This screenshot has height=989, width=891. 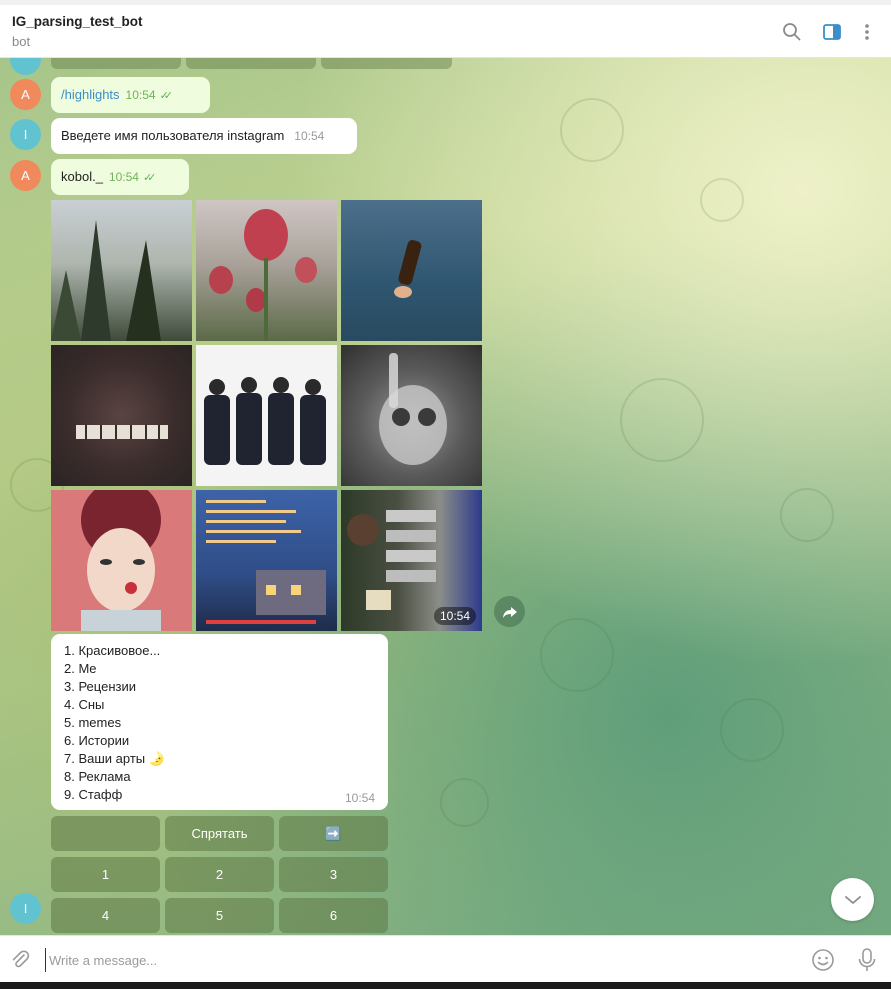 I want to click on keyboard-button-6: 6, so click(x=333, y=915).